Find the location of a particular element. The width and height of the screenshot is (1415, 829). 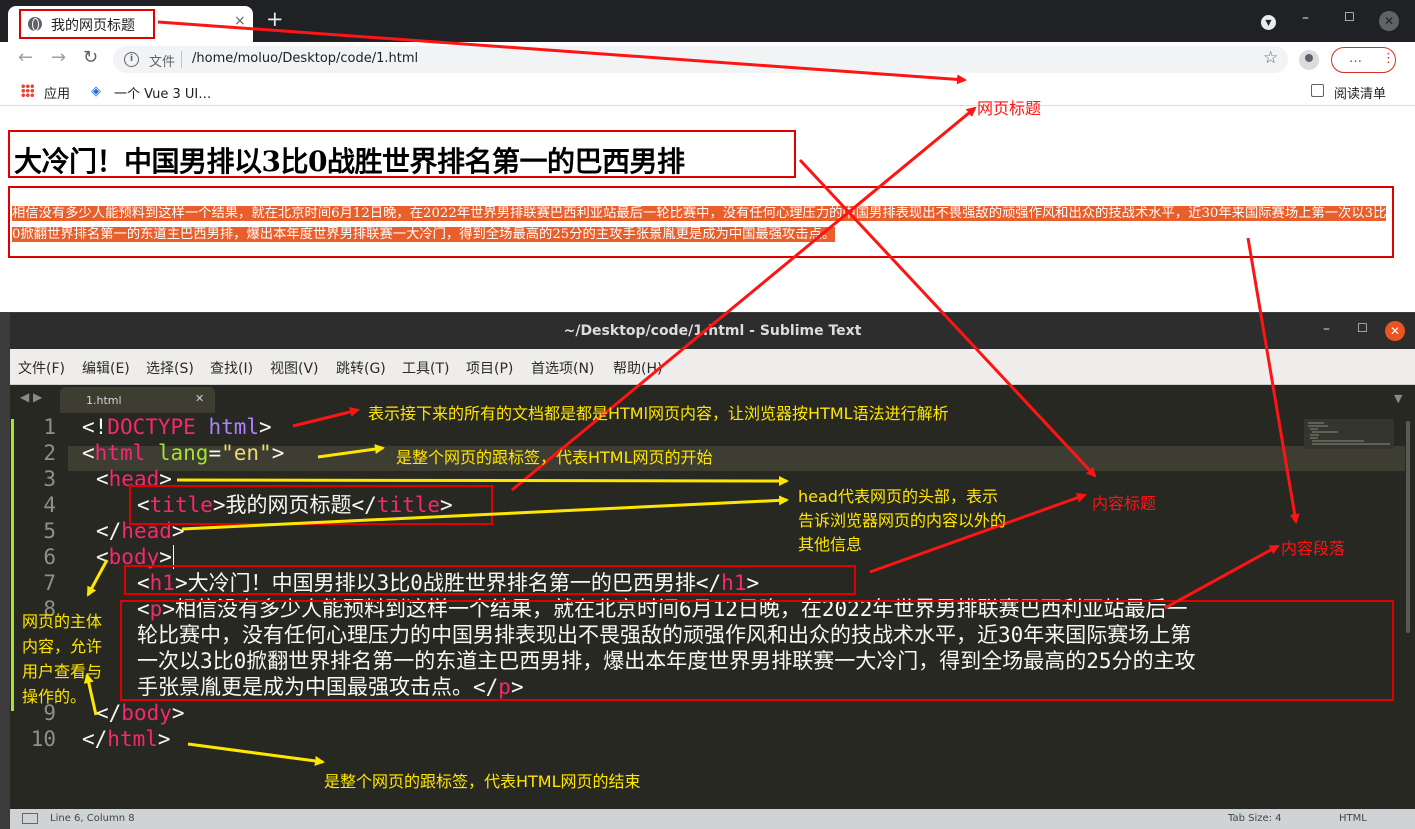

note-html-end: 是整个网页的跟标签，代表HTML网页的结束 is located at coordinates (482, 781).